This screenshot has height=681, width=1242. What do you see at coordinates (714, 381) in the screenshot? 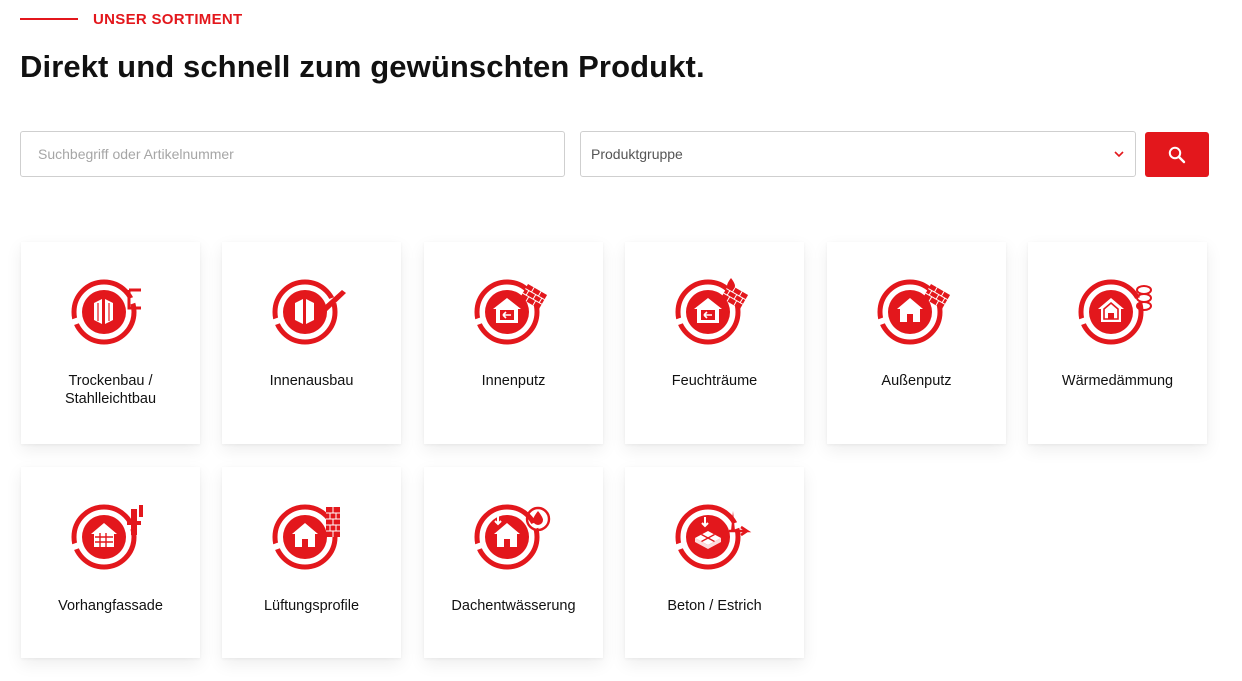
I see `category-label: Feuchträume` at bounding box center [714, 381].